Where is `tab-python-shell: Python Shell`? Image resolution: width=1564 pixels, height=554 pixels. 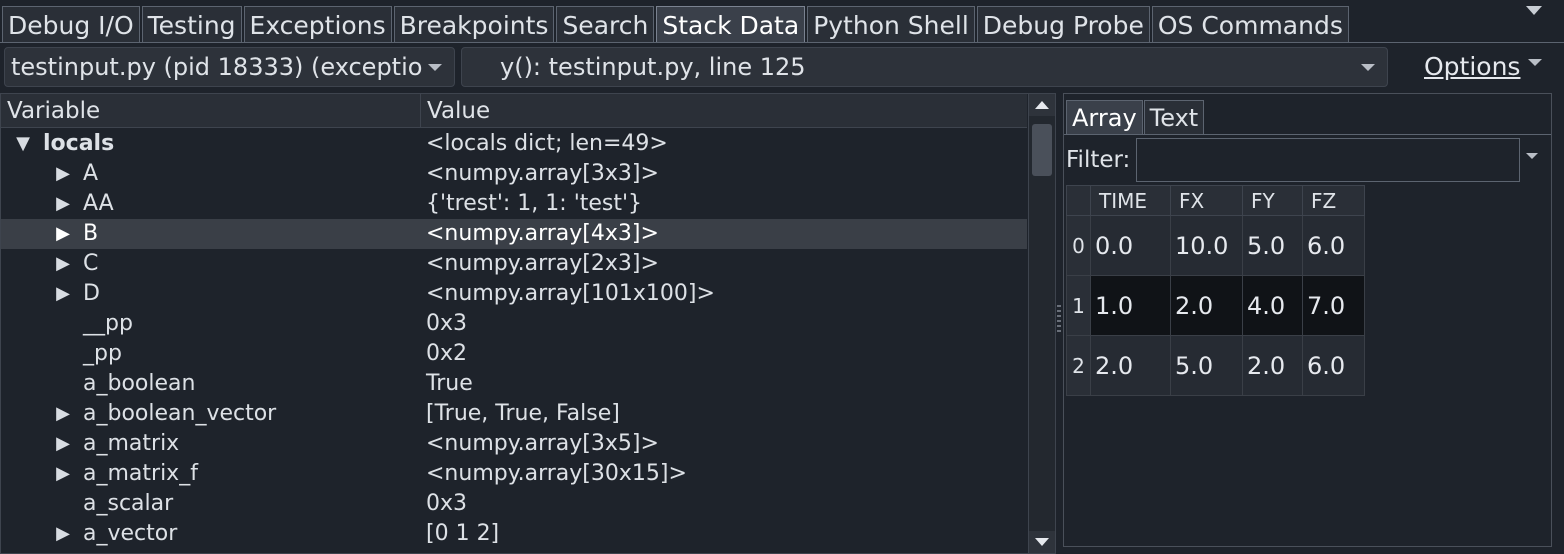
tab-python-shell: Python Shell is located at coordinates (891, 24).